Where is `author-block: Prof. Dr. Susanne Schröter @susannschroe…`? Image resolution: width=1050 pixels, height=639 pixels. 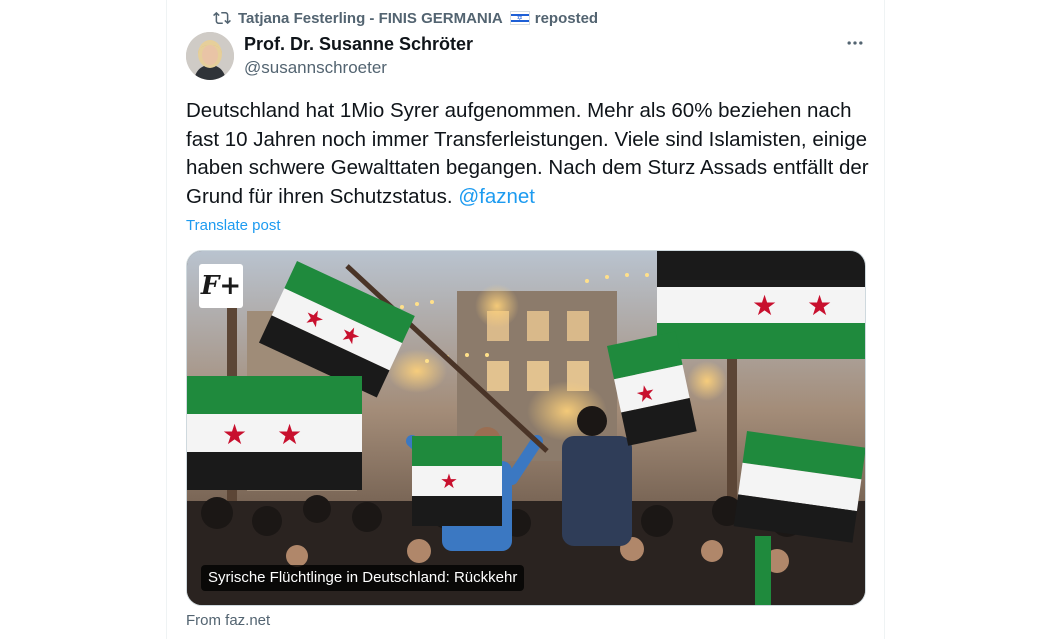 author-block: Prof. Dr. Susanne Schröter @susannschroe… is located at coordinates (358, 56).